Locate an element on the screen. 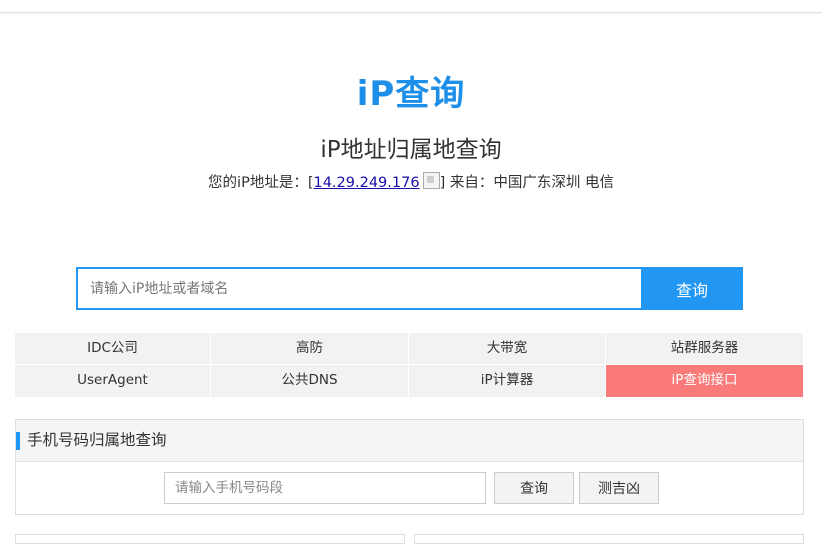  ip-location-label: ] 来自：中国广东深圳 电信 is located at coordinates (526, 183).